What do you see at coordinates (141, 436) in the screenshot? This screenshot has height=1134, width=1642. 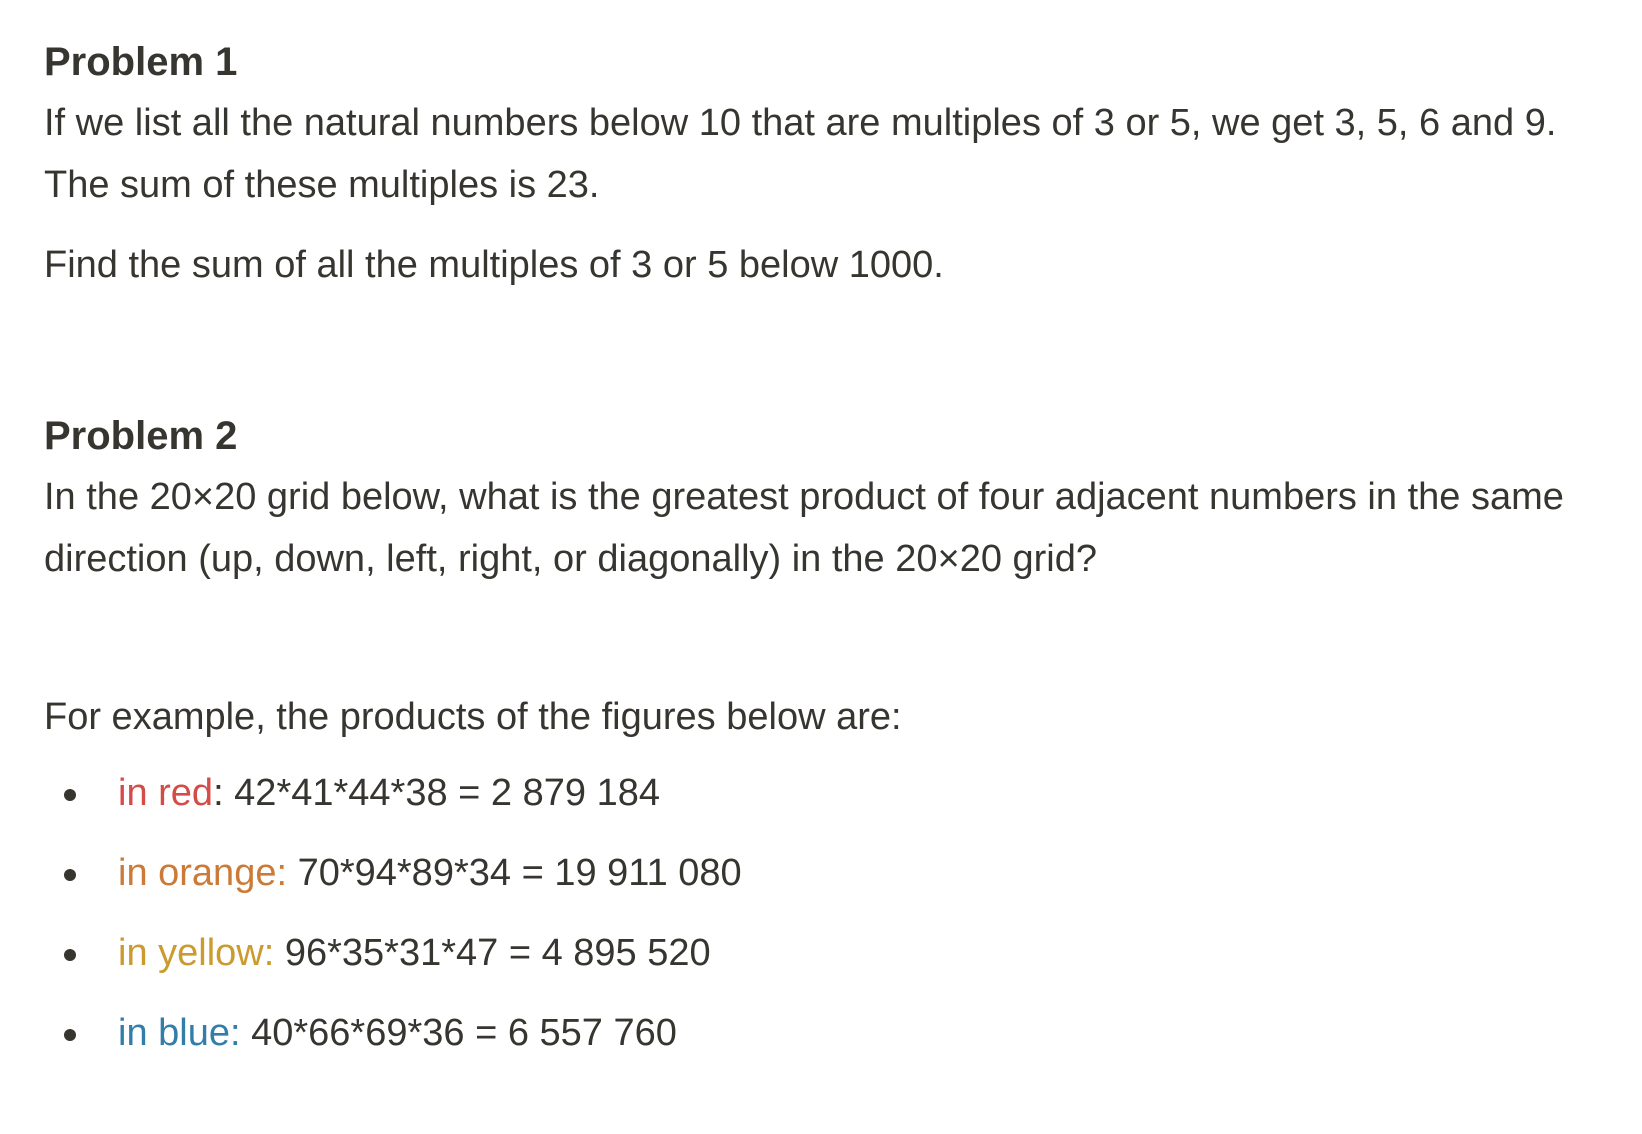 I see `problem-2-title: Problem 2` at bounding box center [141, 436].